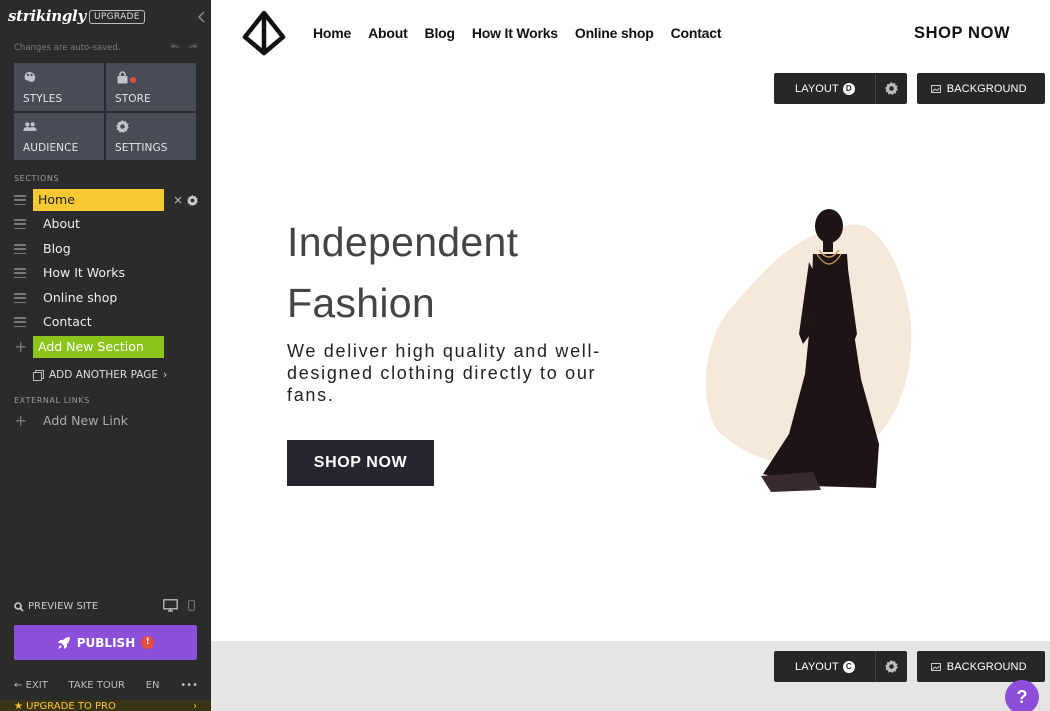 The width and height of the screenshot is (1050, 711). I want to click on add-page-label: ADD ANOTHER PAGE, so click(103, 375).